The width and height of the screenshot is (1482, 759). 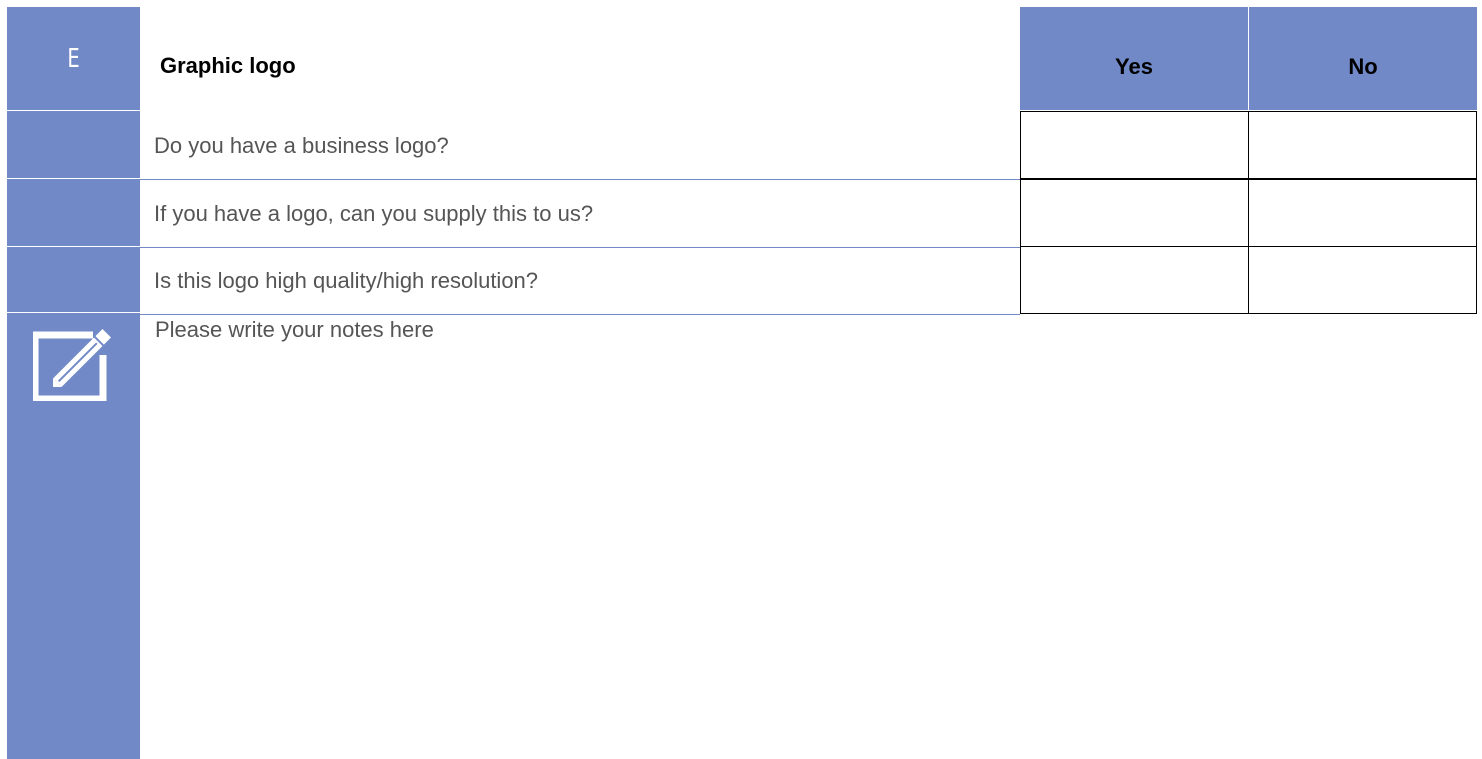 What do you see at coordinates (73, 58) in the screenshot?
I see `section-letter: E` at bounding box center [73, 58].